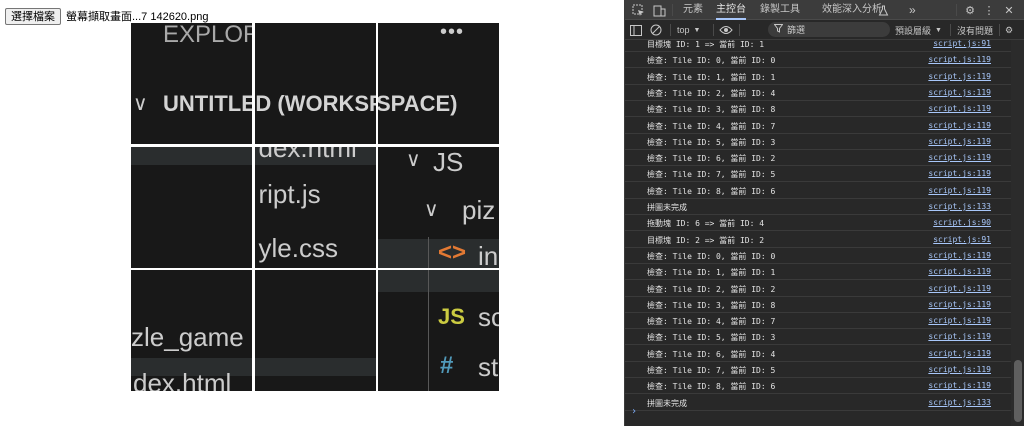 The width and height of the screenshot is (1024, 426). Describe the element at coordinates (706, 44) in the screenshot. I see `console-message-text: 目標塊 ID: 1 => 當前 ID: 1` at that location.